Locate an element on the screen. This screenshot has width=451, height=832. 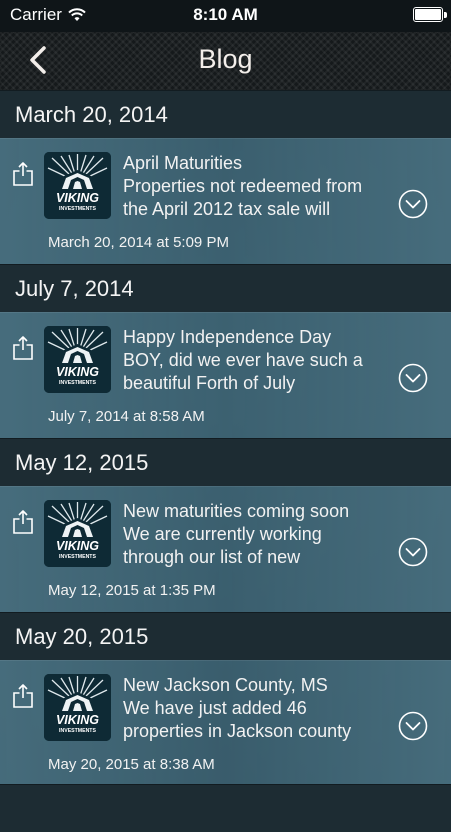
navigation-bar: Blog is located at coordinates (225, 61).